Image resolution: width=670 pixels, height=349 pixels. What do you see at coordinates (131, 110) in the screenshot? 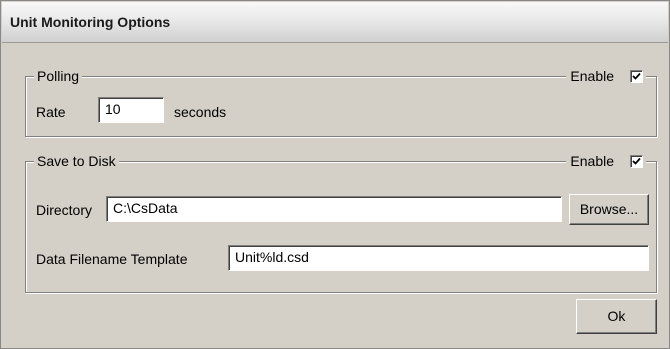
I see `rate-input: 10` at bounding box center [131, 110].